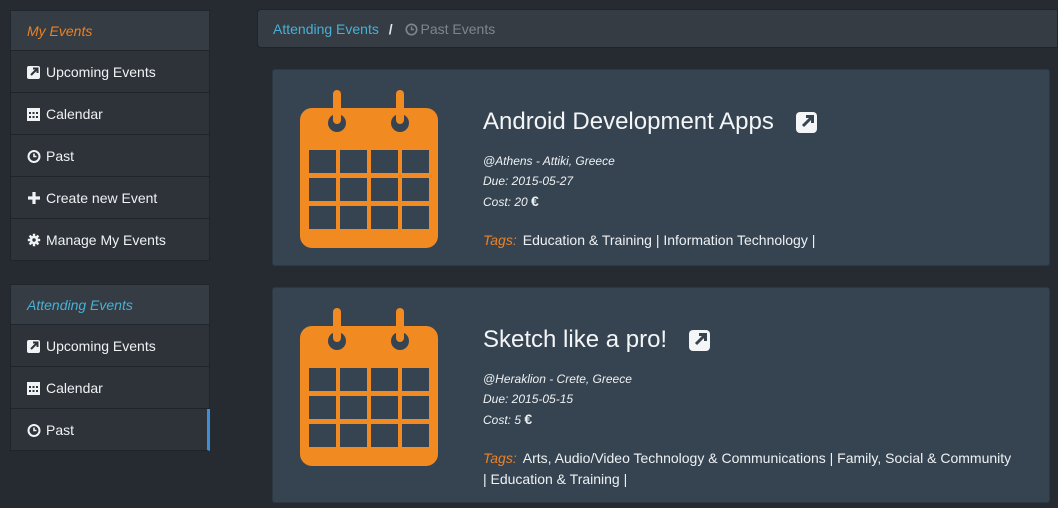 The height and width of the screenshot is (508, 1058). What do you see at coordinates (502, 420) in the screenshot?
I see `event-cost-value: Cost: 5` at bounding box center [502, 420].